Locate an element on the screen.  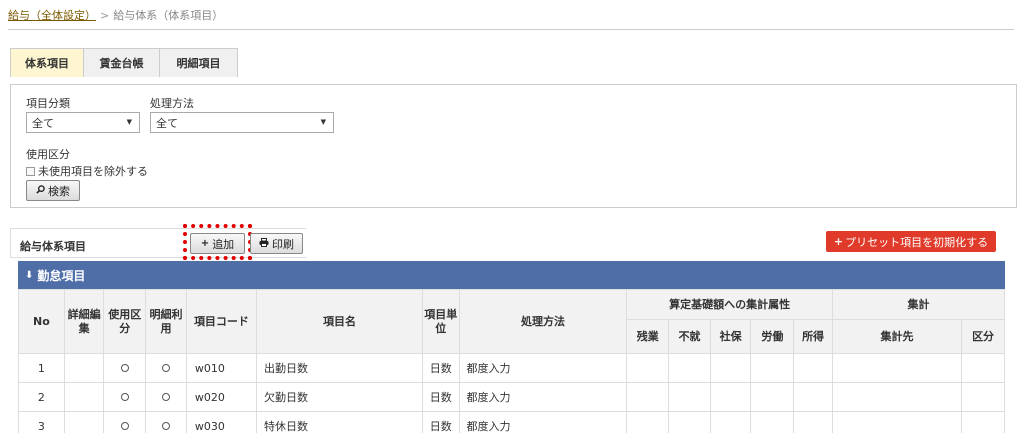
plus-icon: + is located at coordinates (838, 241).